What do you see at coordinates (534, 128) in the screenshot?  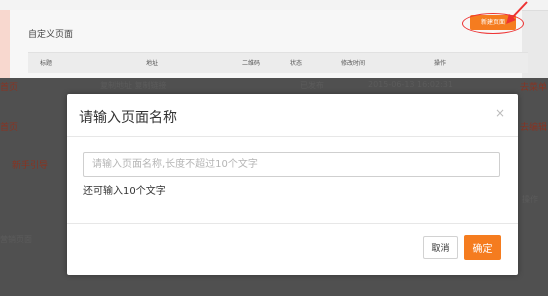 I see `bg-row-action: 去编辑` at bounding box center [534, 128].